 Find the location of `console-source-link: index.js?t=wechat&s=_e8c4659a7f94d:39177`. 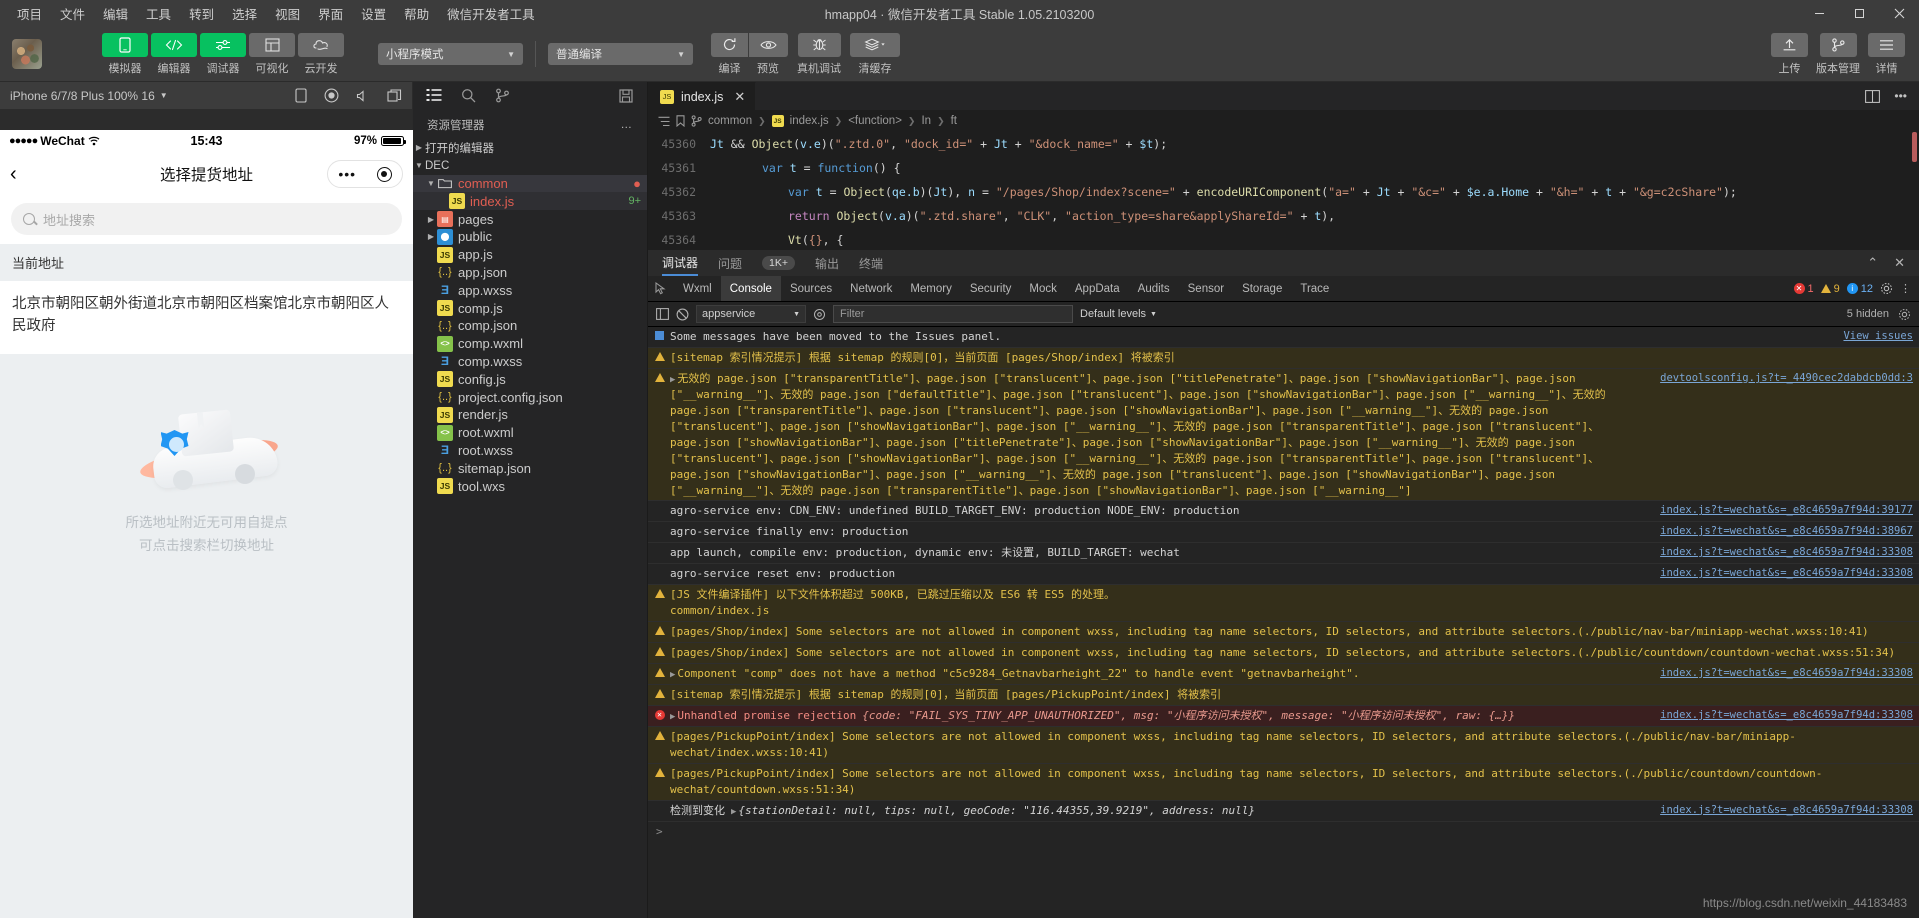

console-source-link: index.js?t=wechat&s=_e8c4659a7f94d:39177 is located at coordinates (1780, 511).